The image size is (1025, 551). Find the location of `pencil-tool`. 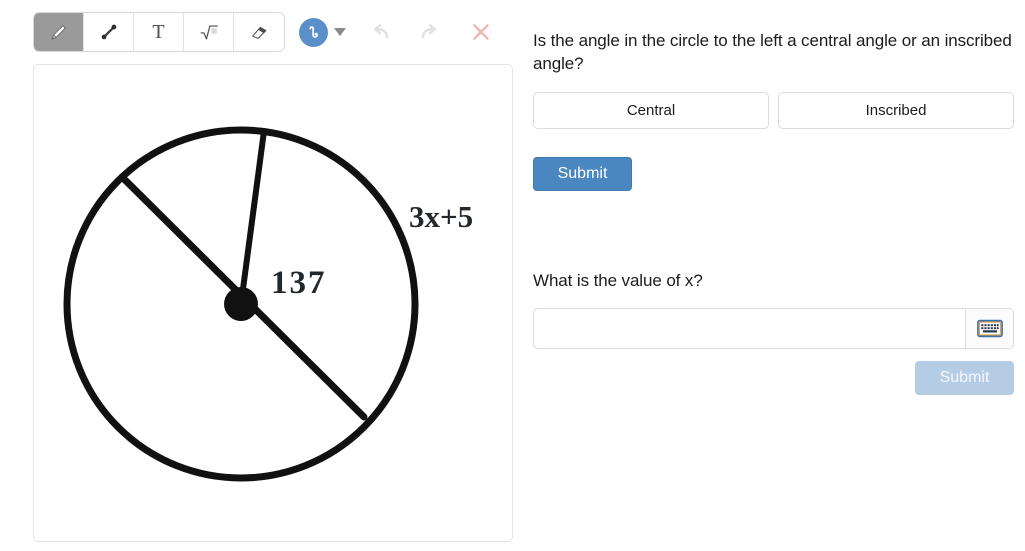

pencil-tool is located at coordinates (59, 32).